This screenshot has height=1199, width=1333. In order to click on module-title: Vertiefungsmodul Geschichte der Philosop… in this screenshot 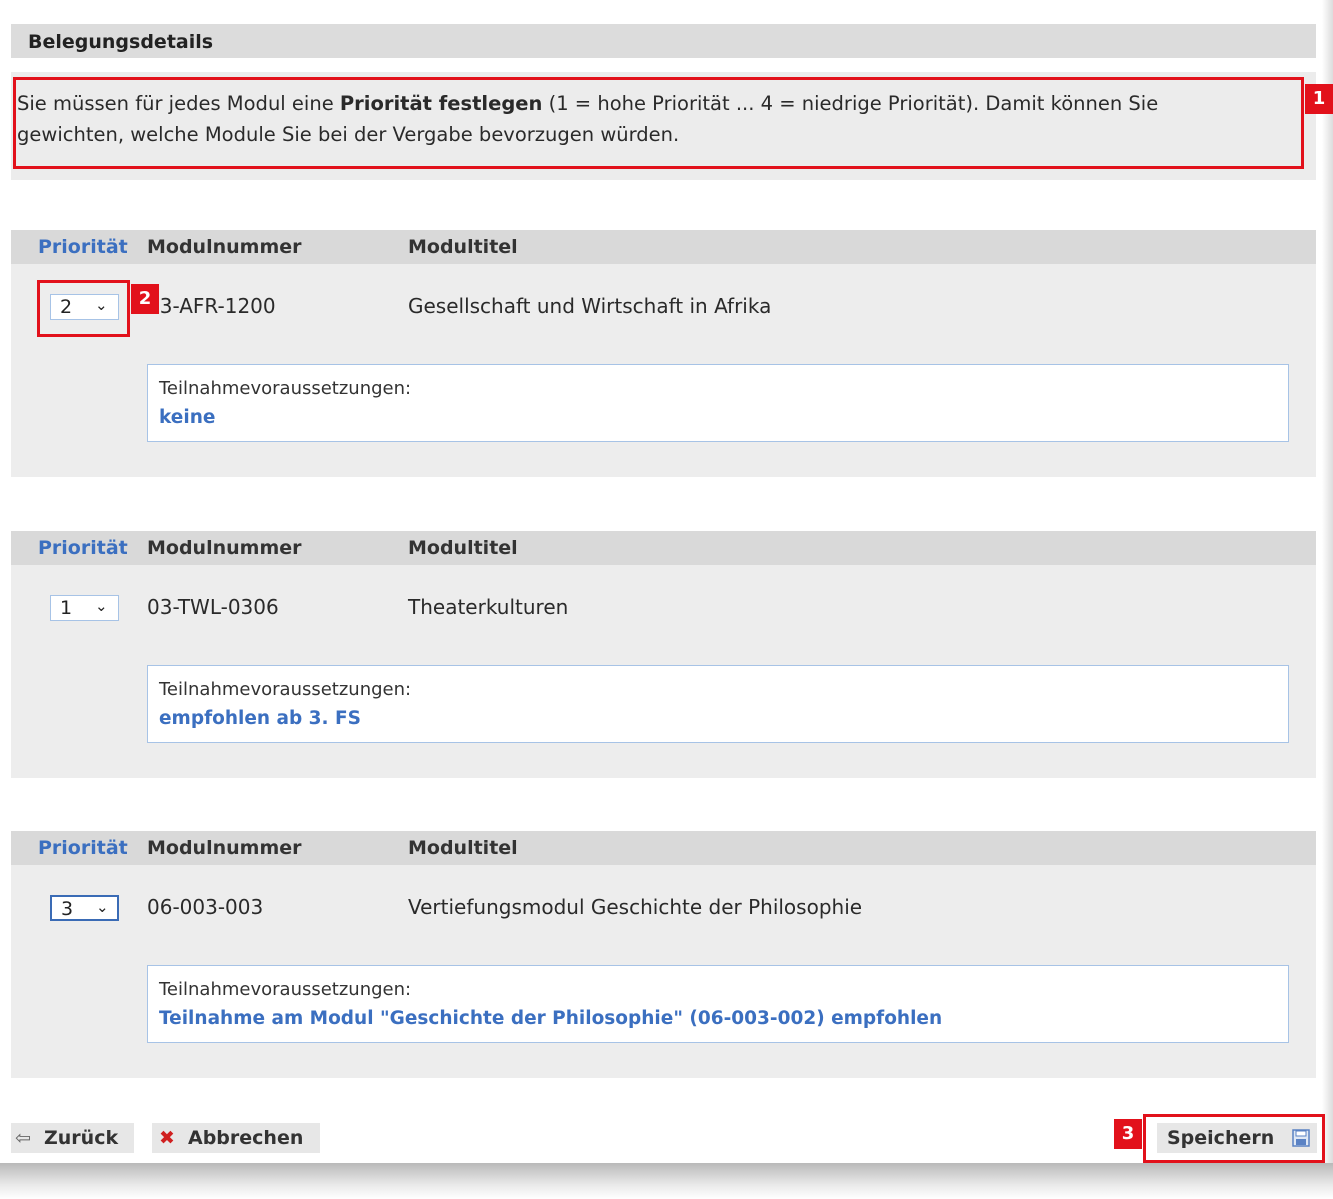, I will do `click(635, 907)`.